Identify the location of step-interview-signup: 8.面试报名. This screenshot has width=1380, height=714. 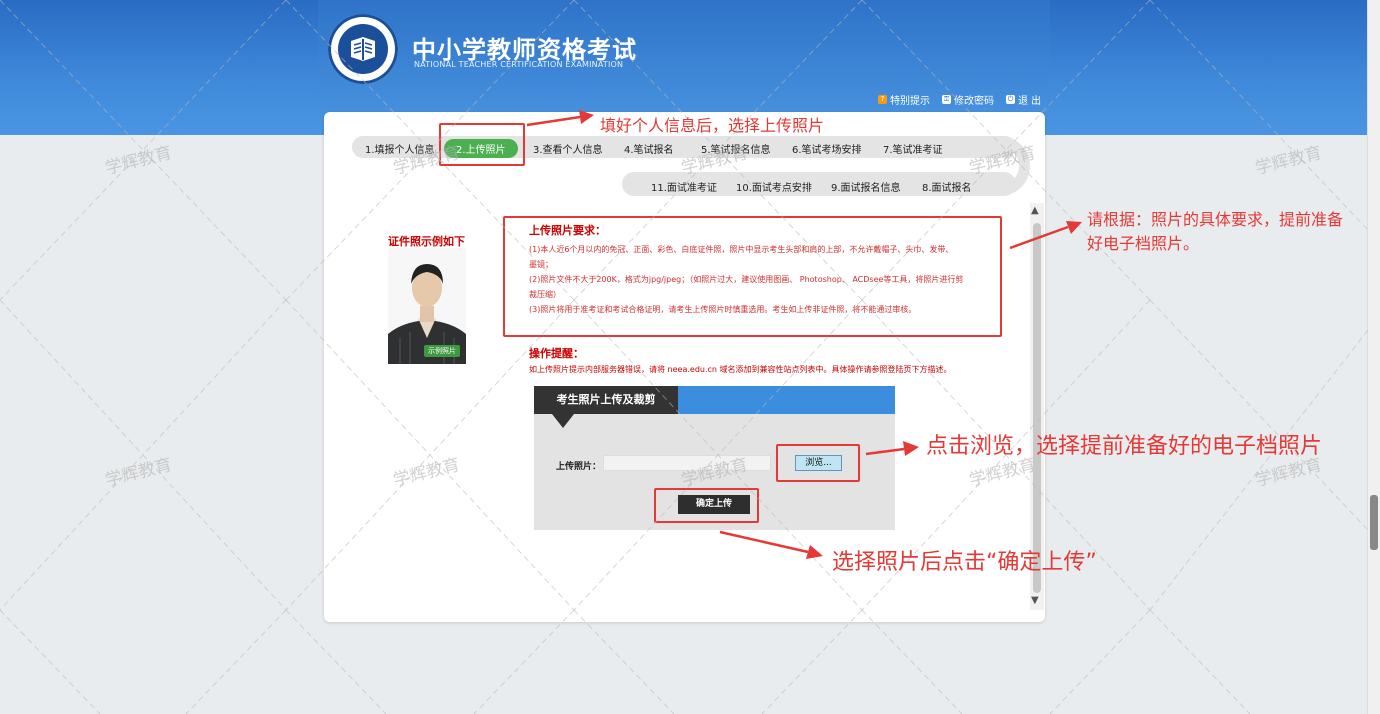
(947, 186).